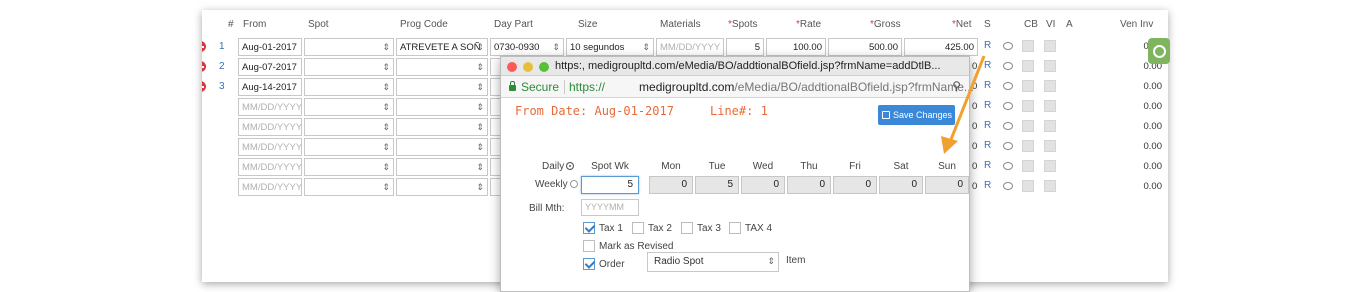 The height and width of the screenshot is (292, 1372). I want to click on order-type-select: Radio Spot, so click(713, 262).